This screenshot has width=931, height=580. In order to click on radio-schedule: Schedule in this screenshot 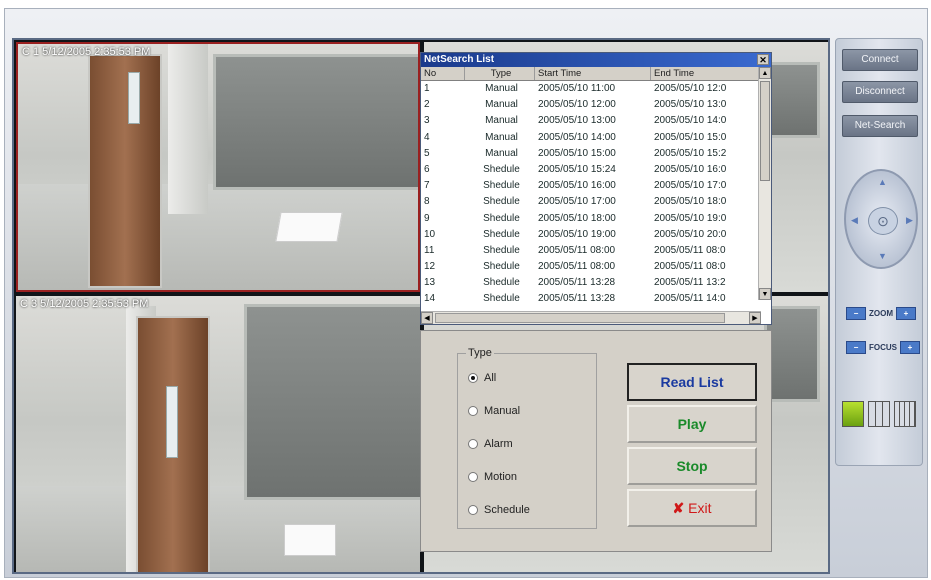, I will do `click(499, 510)`.